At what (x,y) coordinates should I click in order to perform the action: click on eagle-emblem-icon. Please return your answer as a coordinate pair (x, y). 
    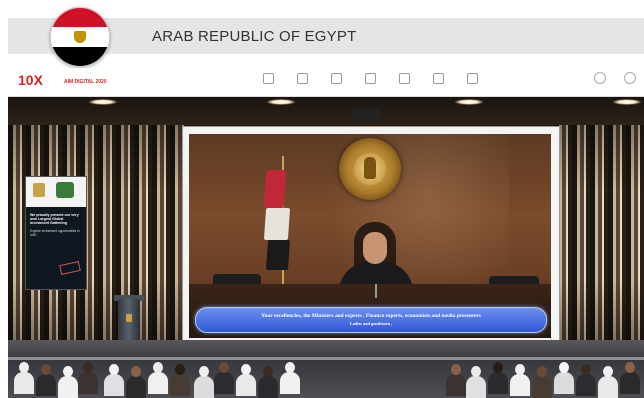
    Looking at the image, I should click on (80, 37).